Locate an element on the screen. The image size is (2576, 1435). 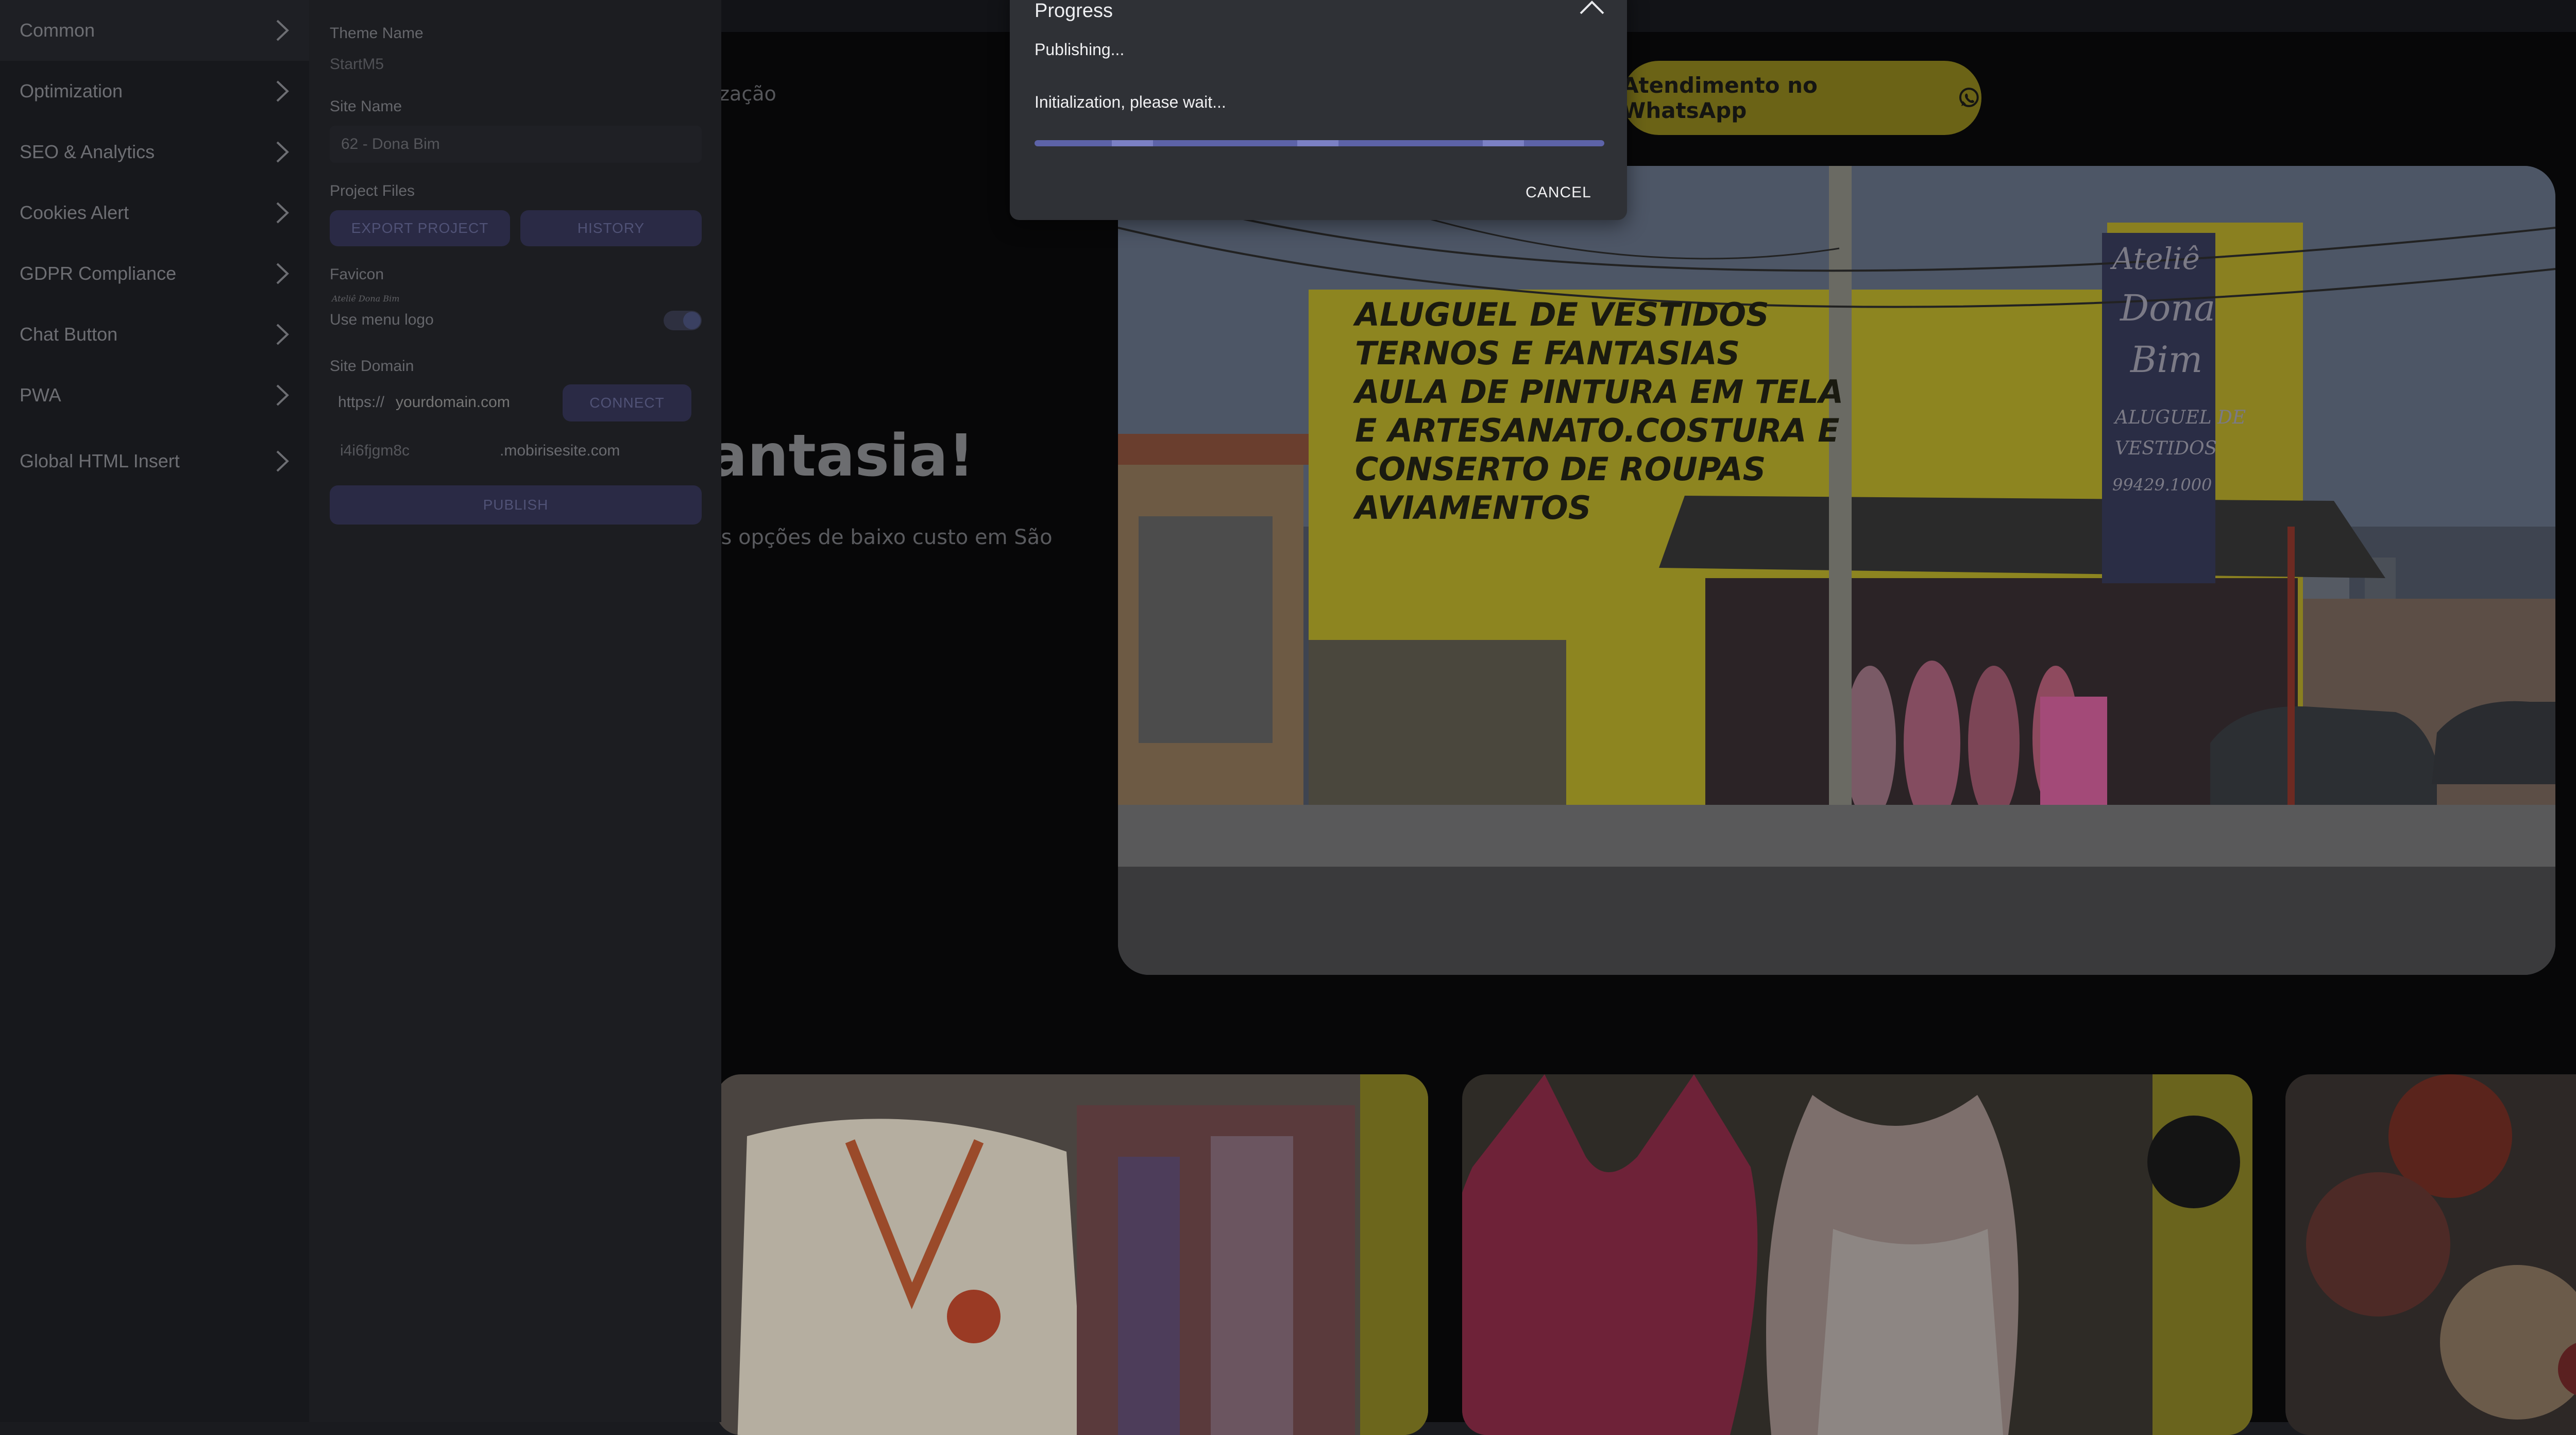
use-menu-logo-toggle is located at coordinates (683, 320).